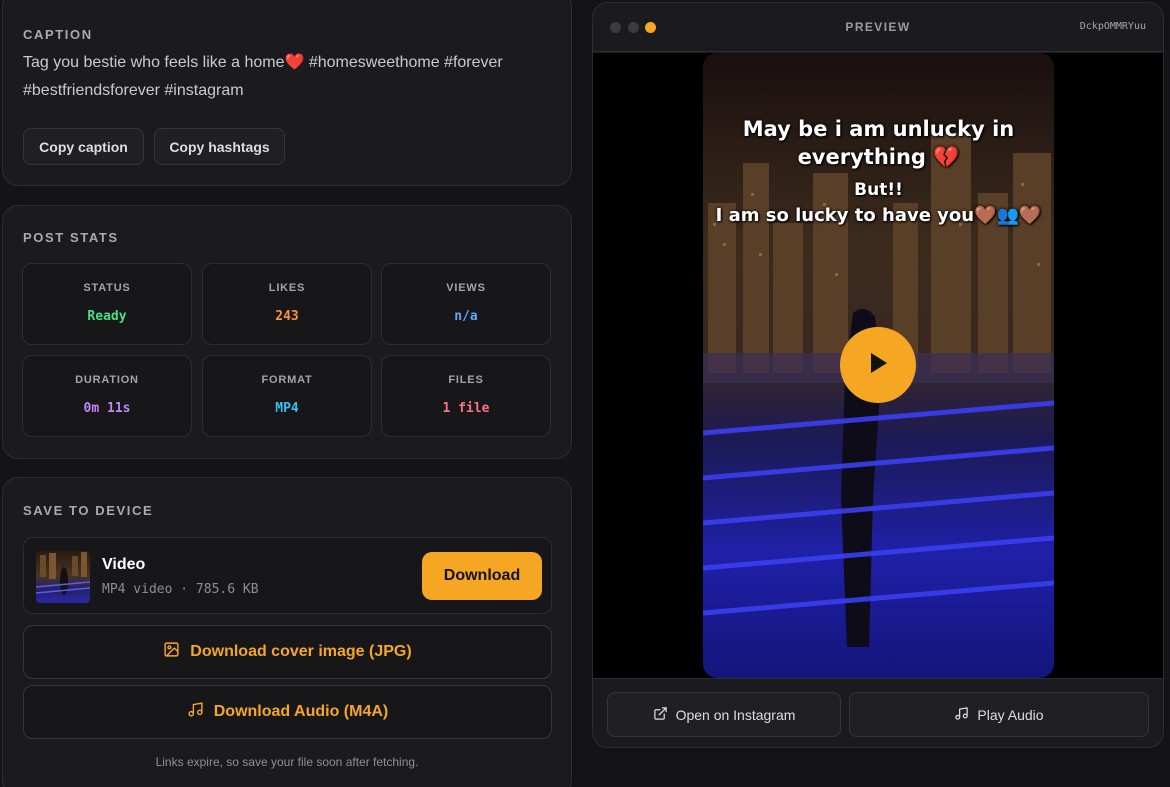  Describe the element at coordinates (107, 288) in the screenshot. I see `stat-label: STATUS` at that location.